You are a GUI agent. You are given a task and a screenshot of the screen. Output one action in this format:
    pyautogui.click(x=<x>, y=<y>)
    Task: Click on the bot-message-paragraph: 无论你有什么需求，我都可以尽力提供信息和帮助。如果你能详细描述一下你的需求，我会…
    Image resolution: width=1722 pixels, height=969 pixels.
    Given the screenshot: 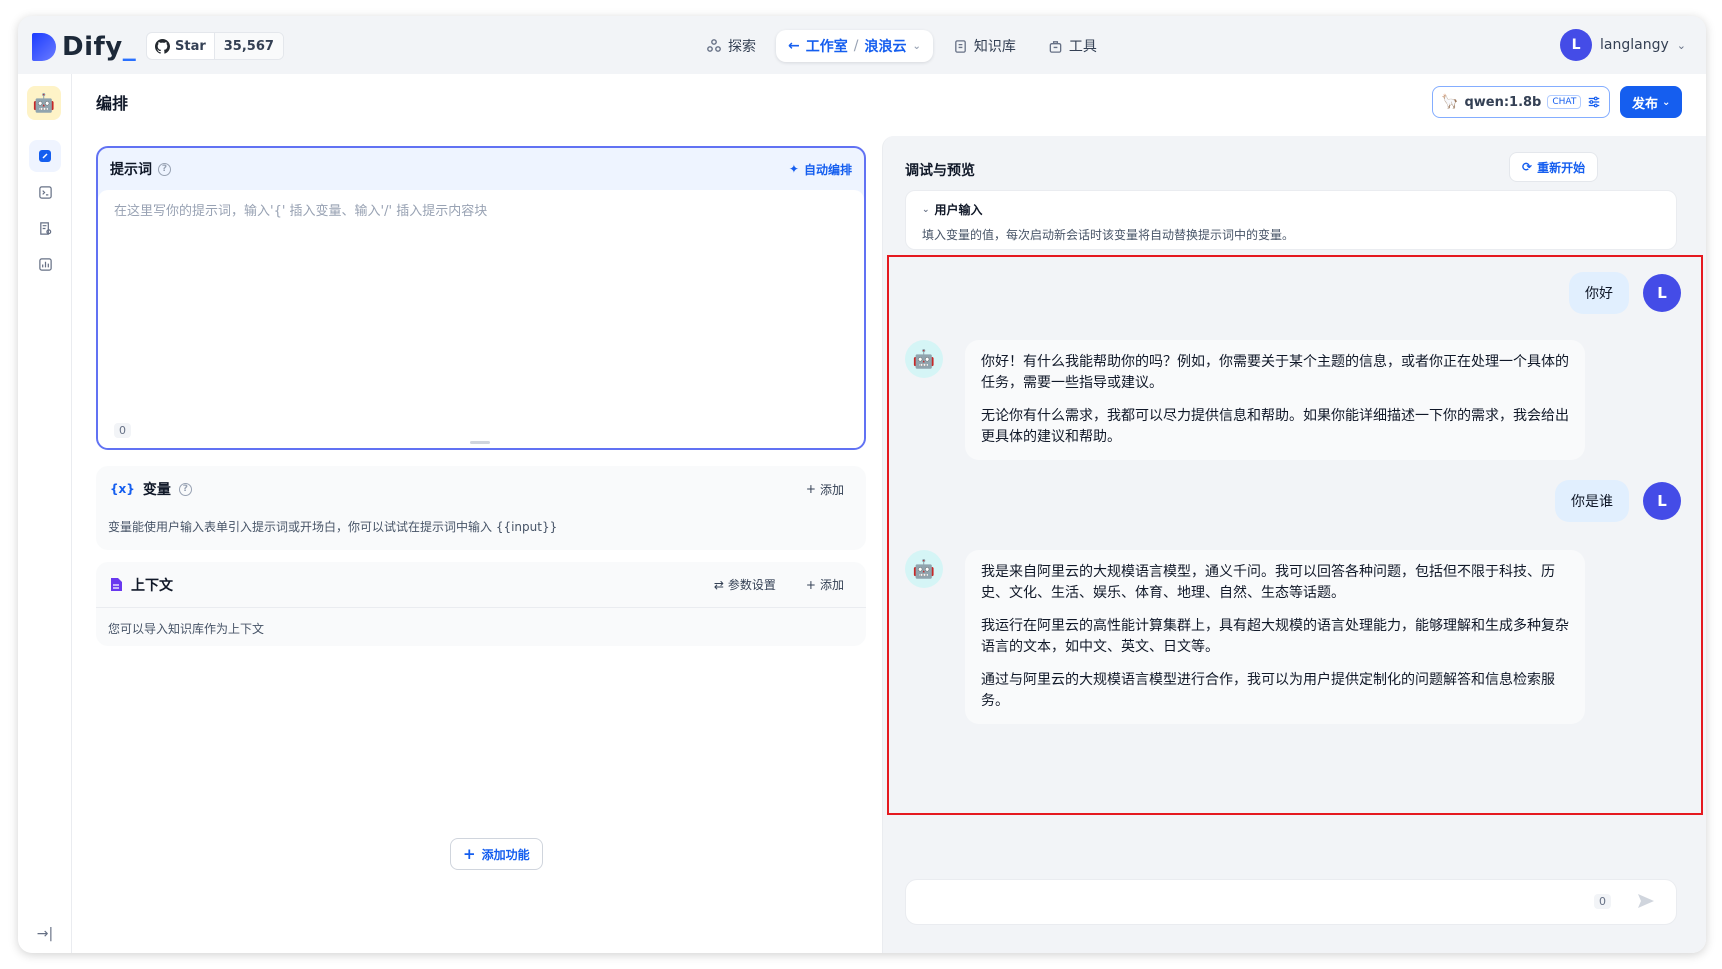 What is the action you would take?
    pyautogui.click(x=1275, y=426)
    